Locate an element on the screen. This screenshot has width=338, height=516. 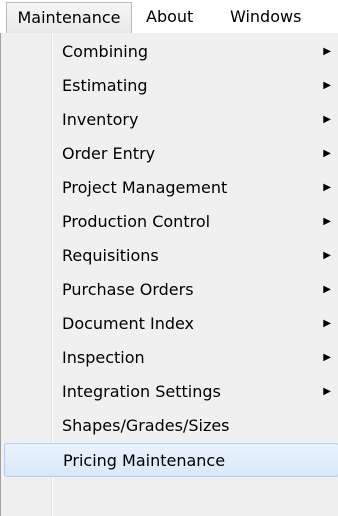
menu-item-label: Shapes/Grades/Sizes is located at coordinates (146, 425).